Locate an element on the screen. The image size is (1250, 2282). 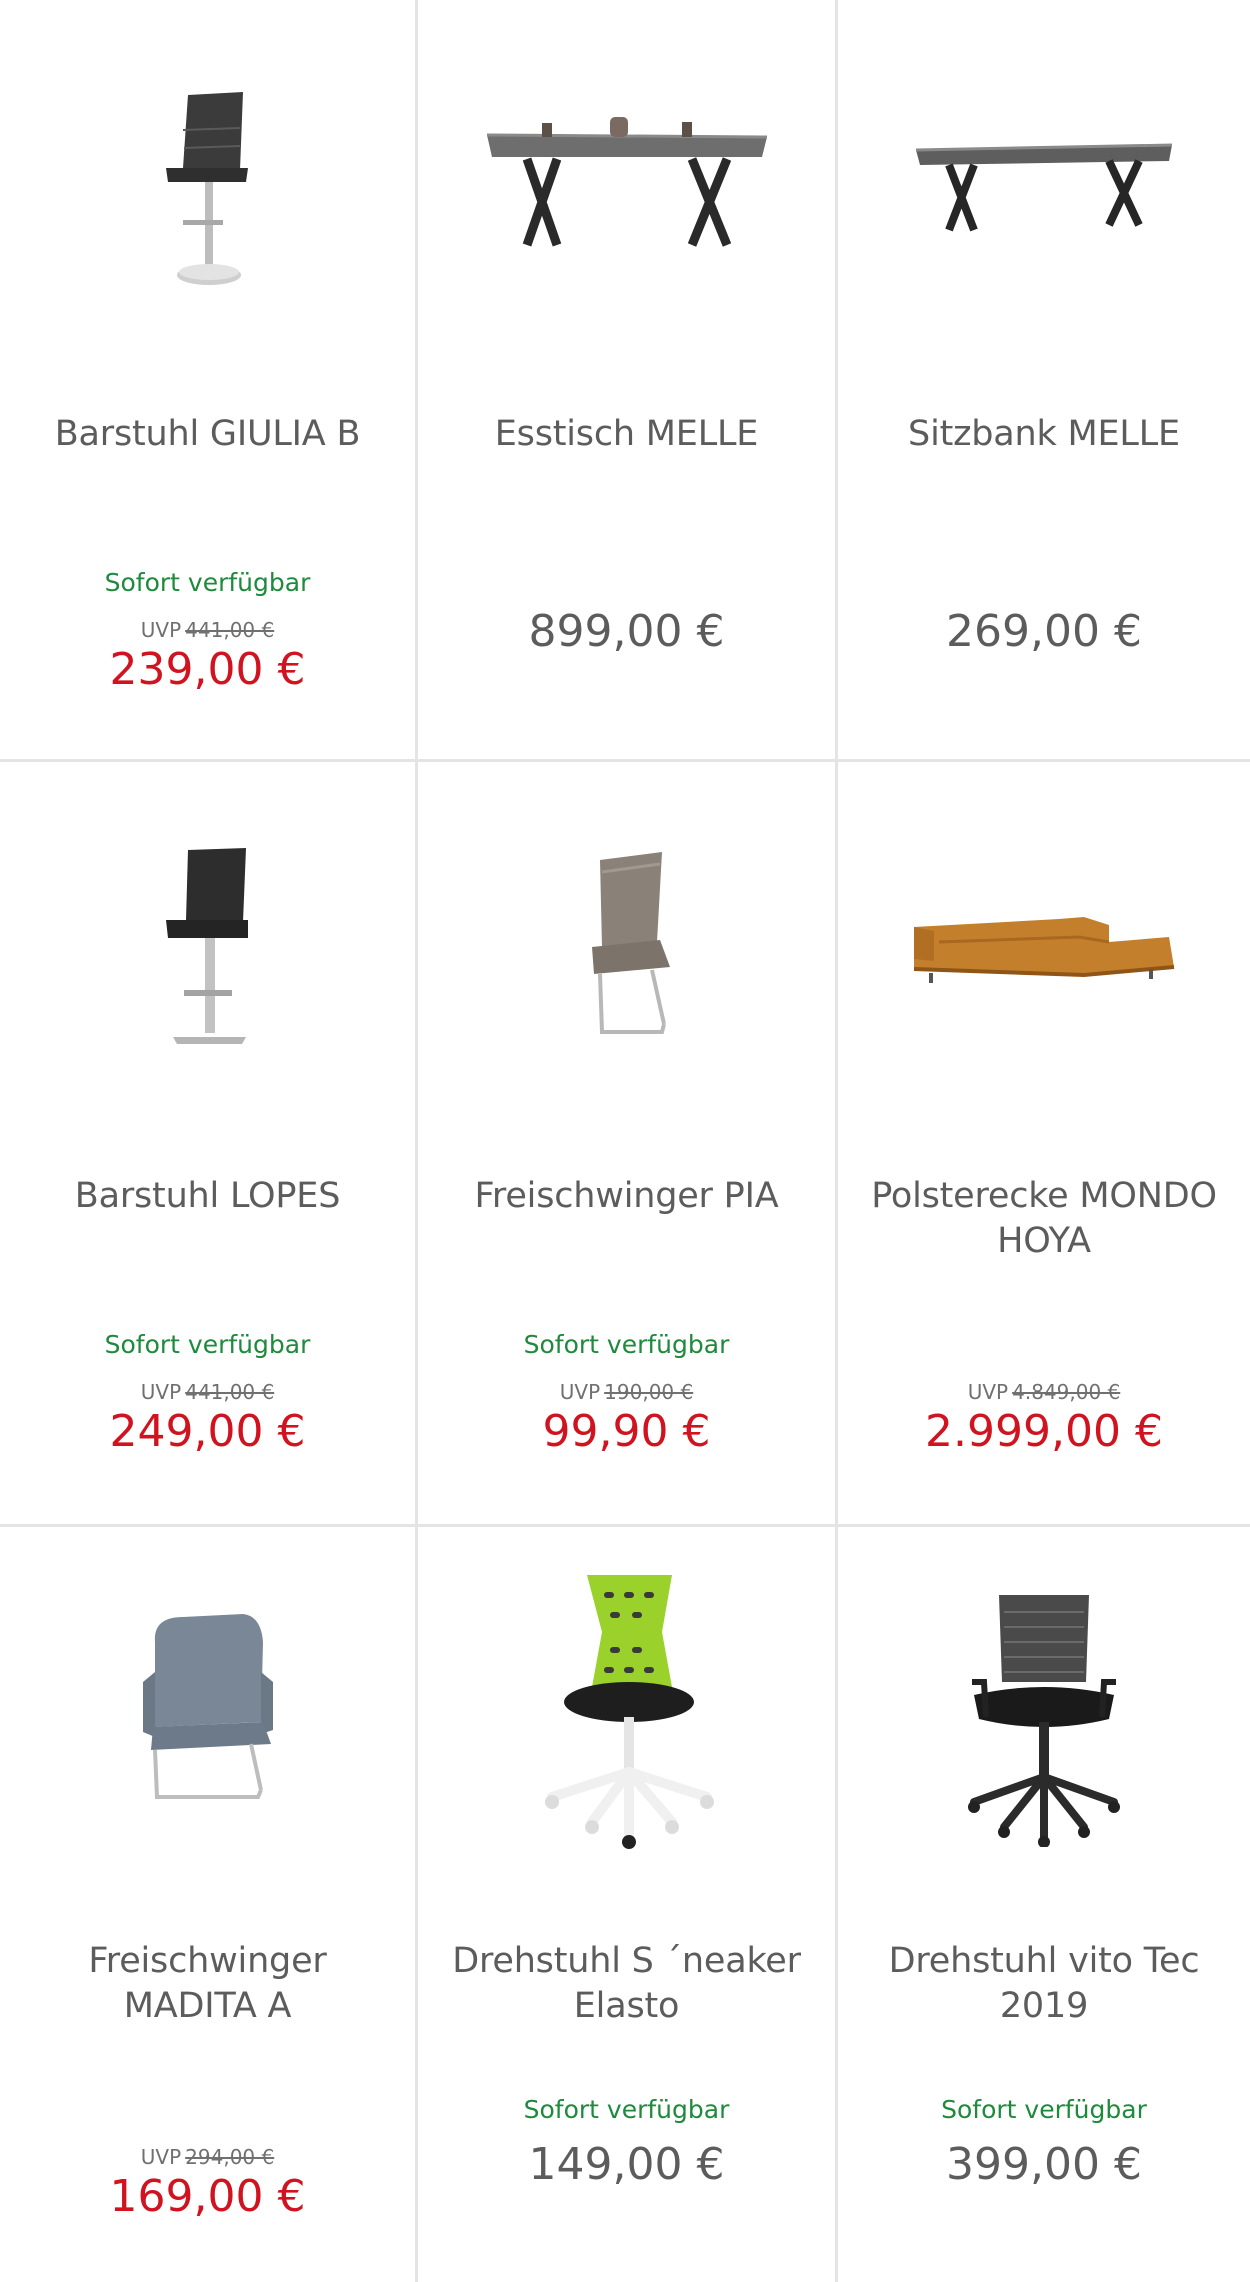
uvp-row: UVP 4.849,00 € is located at coordinates (1044, 1392).